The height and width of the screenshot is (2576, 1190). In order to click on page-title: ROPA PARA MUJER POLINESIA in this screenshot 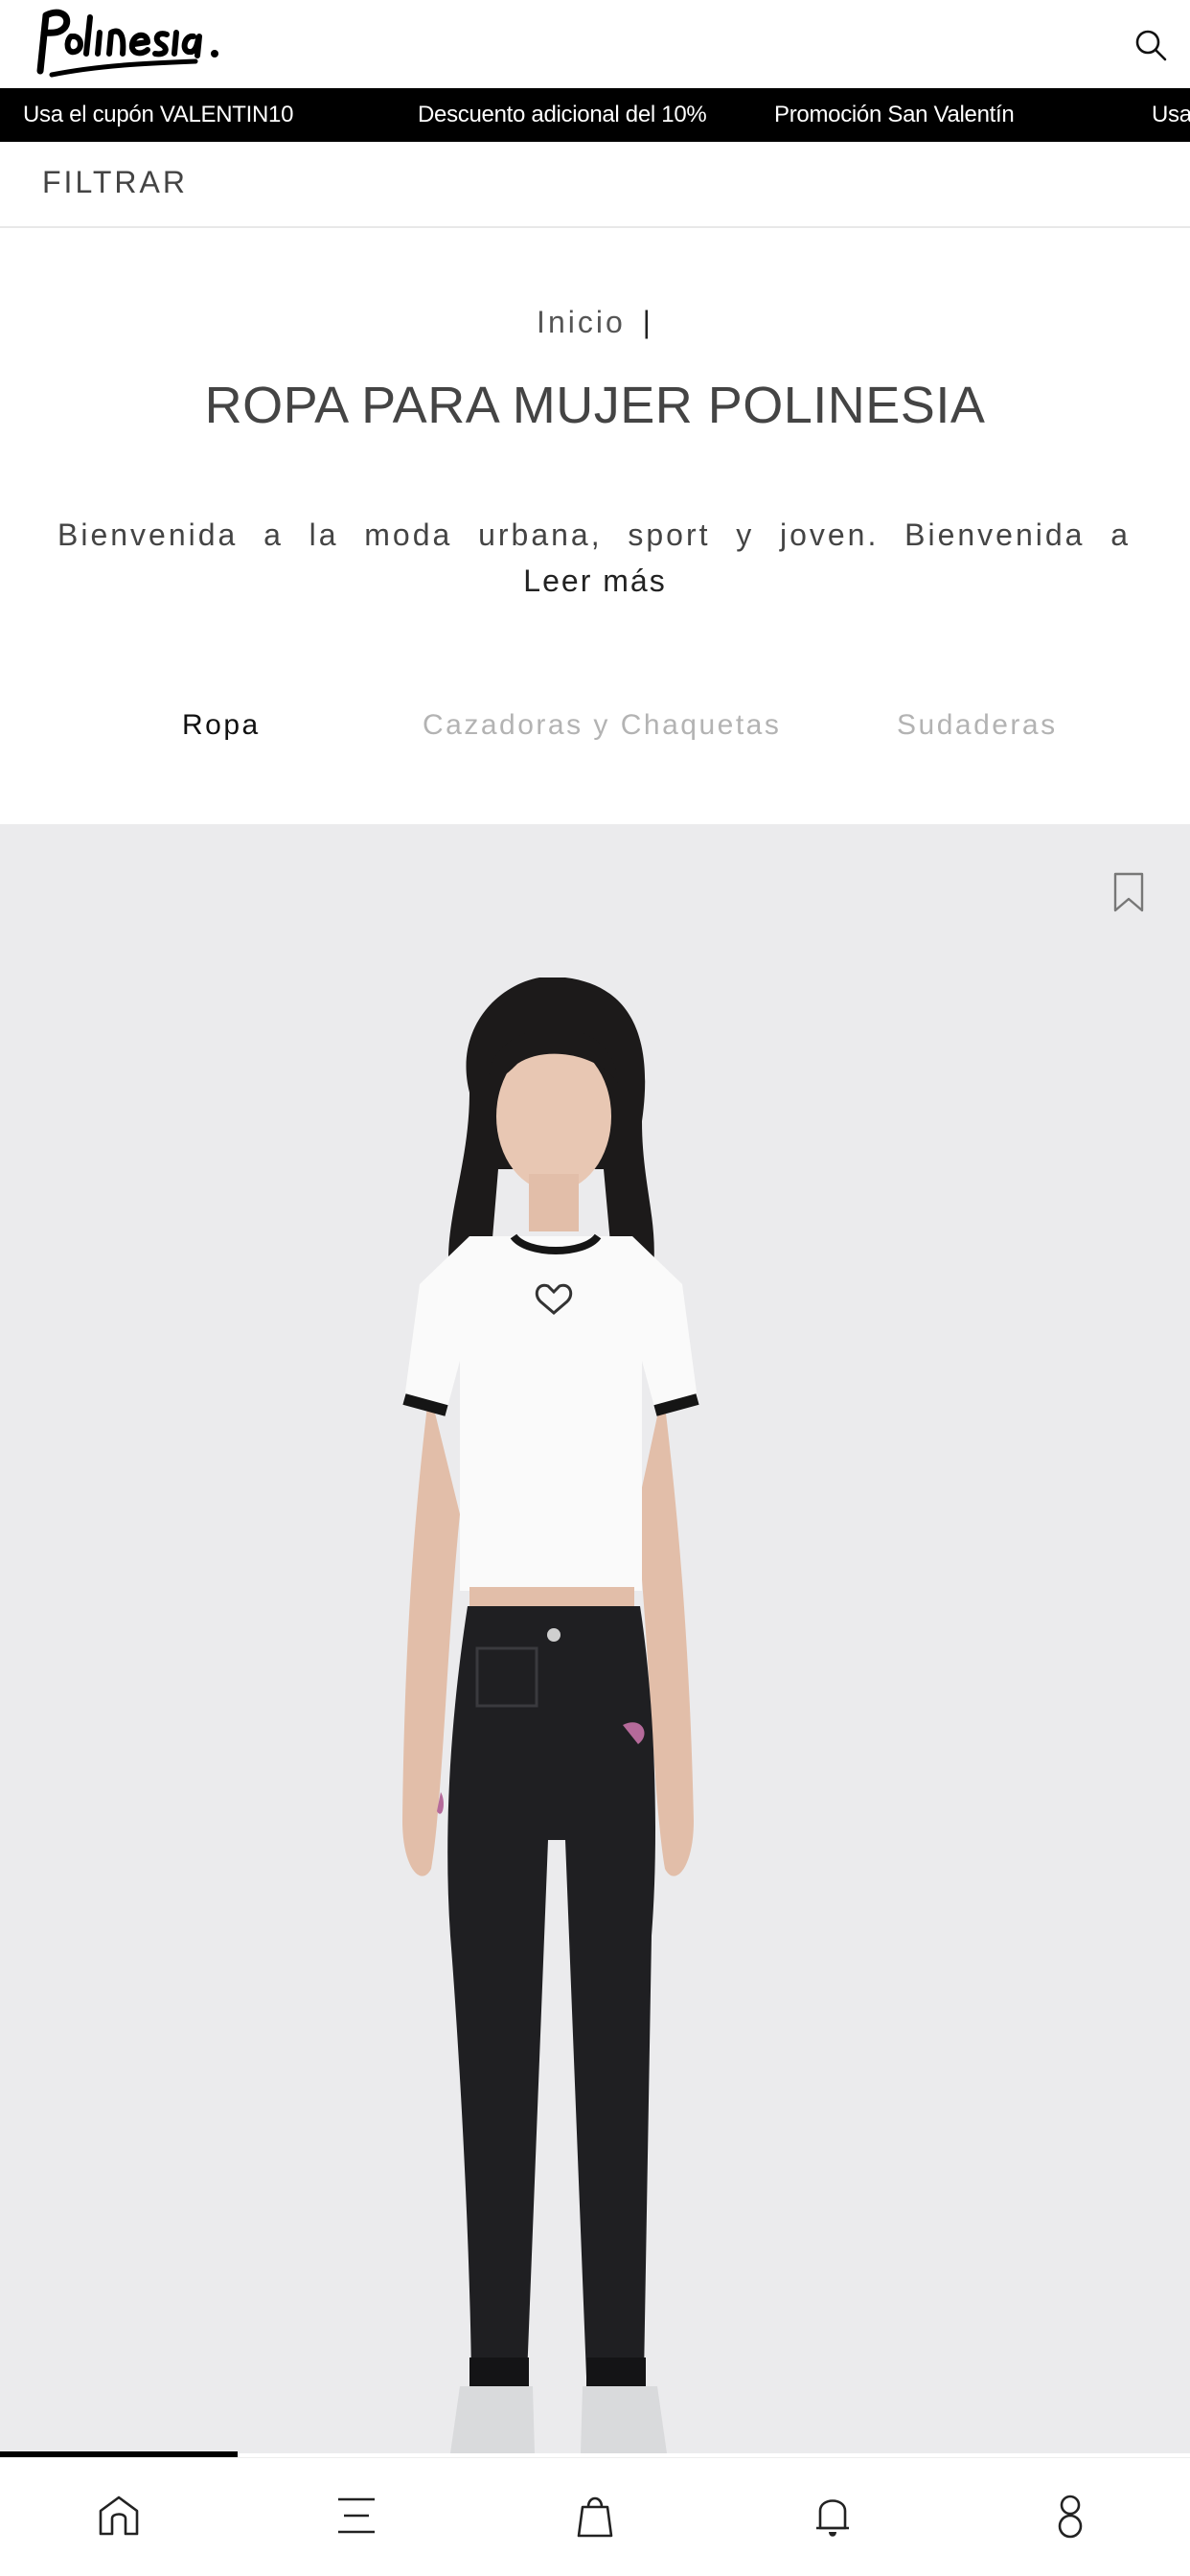, I will do `click(595, 405)`.